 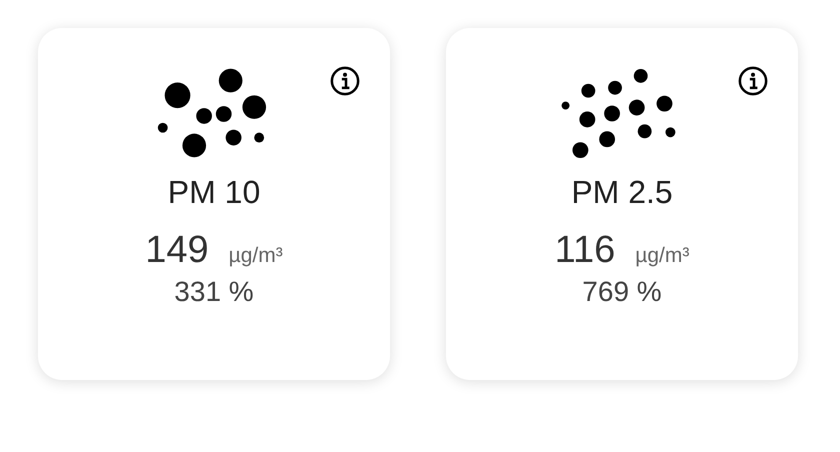 I want to click on concentration-value: 116, so click(x=585, y=250).